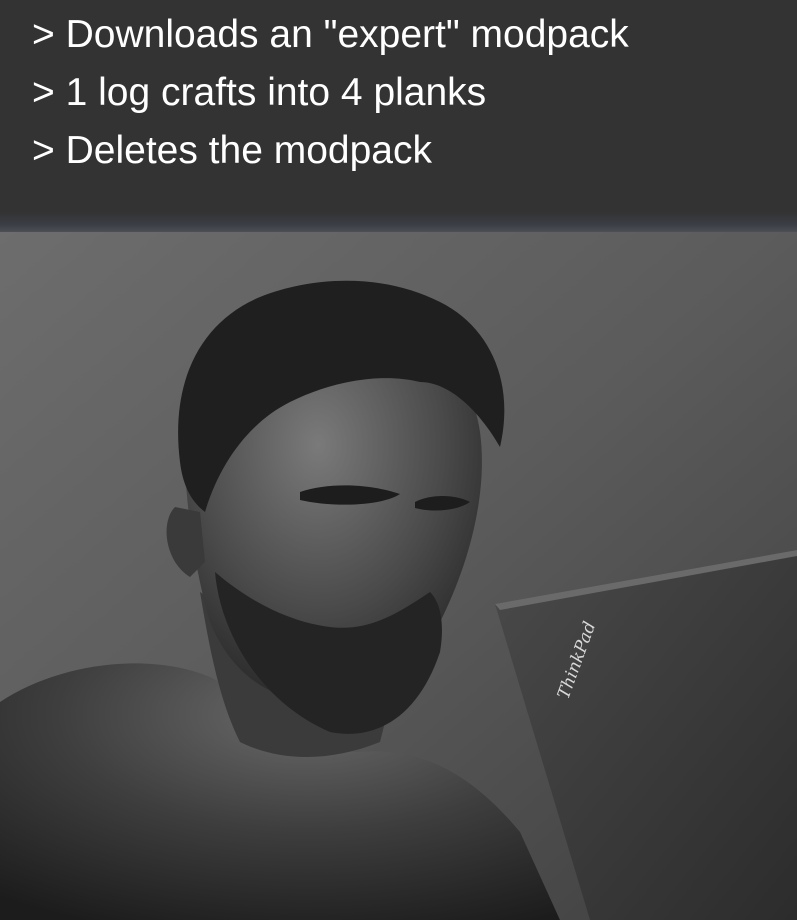 The width and height of the screenshot is (797, 920). Describe the element at coordinates (330, 34) in the screenshot. I see `caption-line-1: > Downloads an "expert" modpack` at that location.